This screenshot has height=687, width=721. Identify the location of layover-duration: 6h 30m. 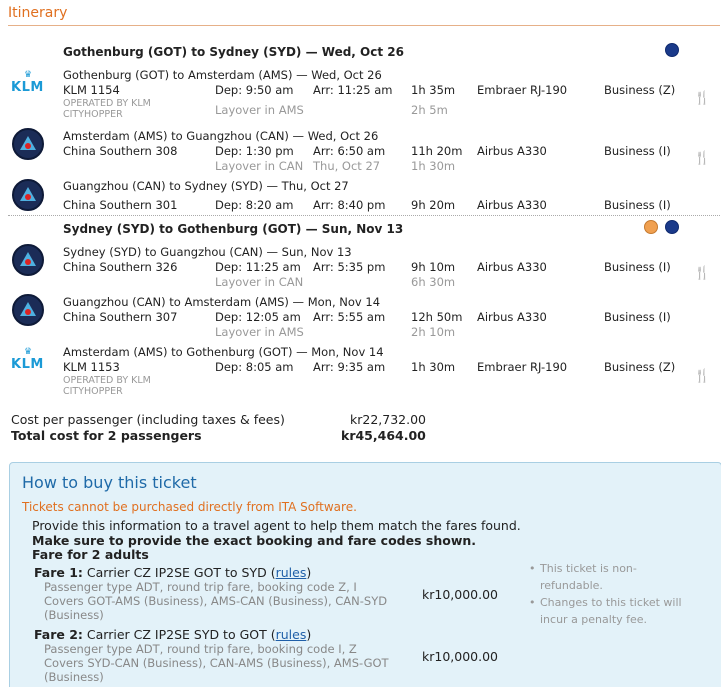
(433, 282).